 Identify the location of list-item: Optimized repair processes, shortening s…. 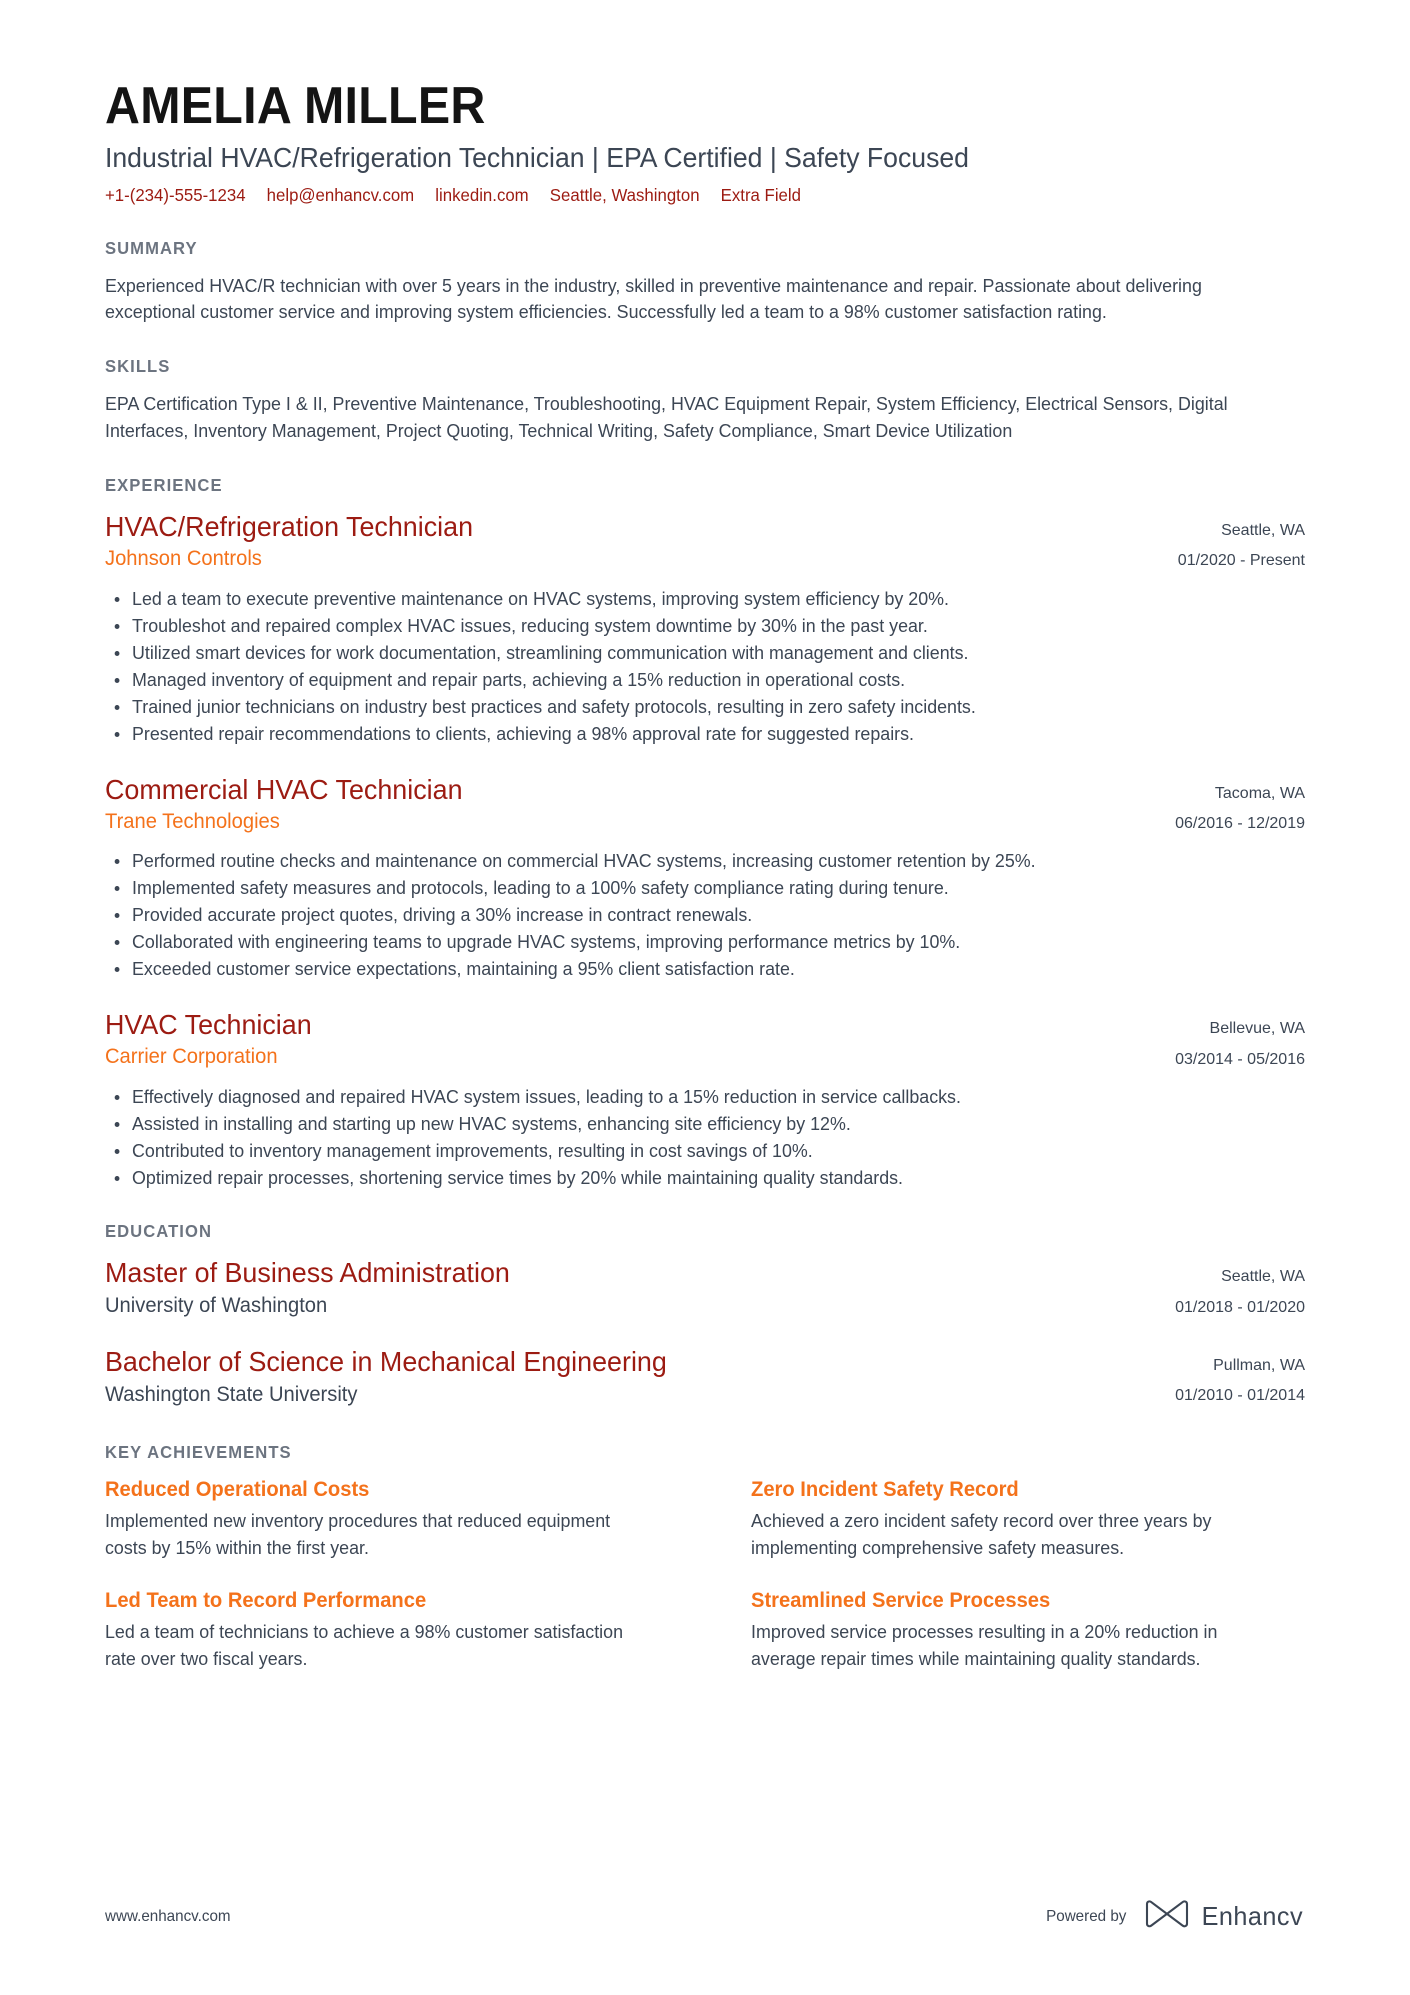
(684, 1177).